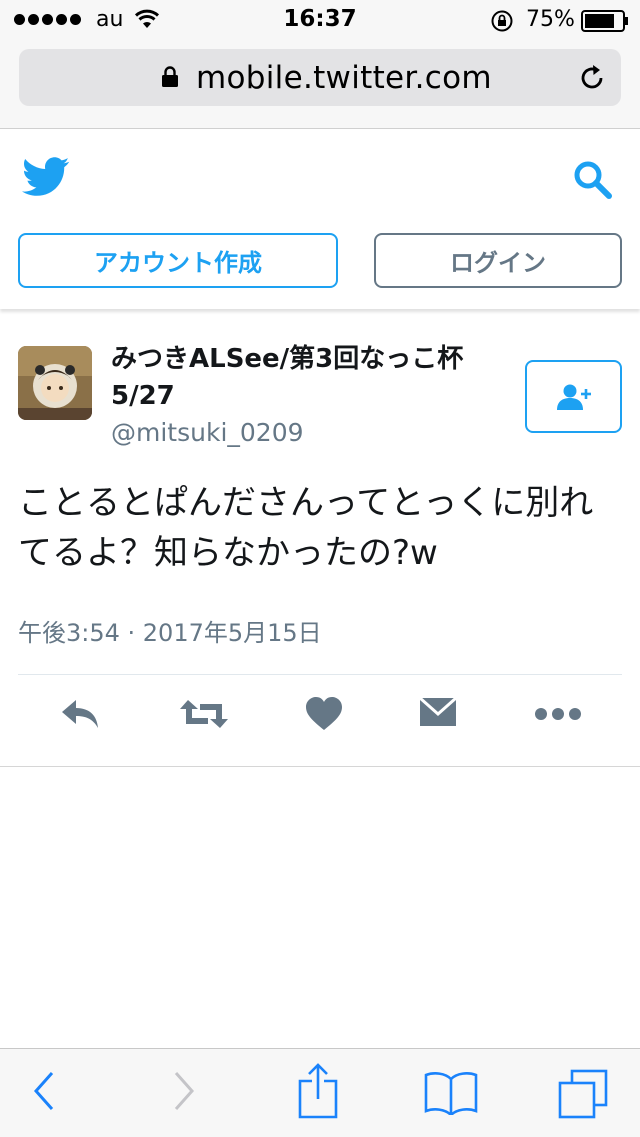 The height and width of the screenshot is (1137, 640). I want to click on author-handle: @mitsuki_0209, so click(207, 432).